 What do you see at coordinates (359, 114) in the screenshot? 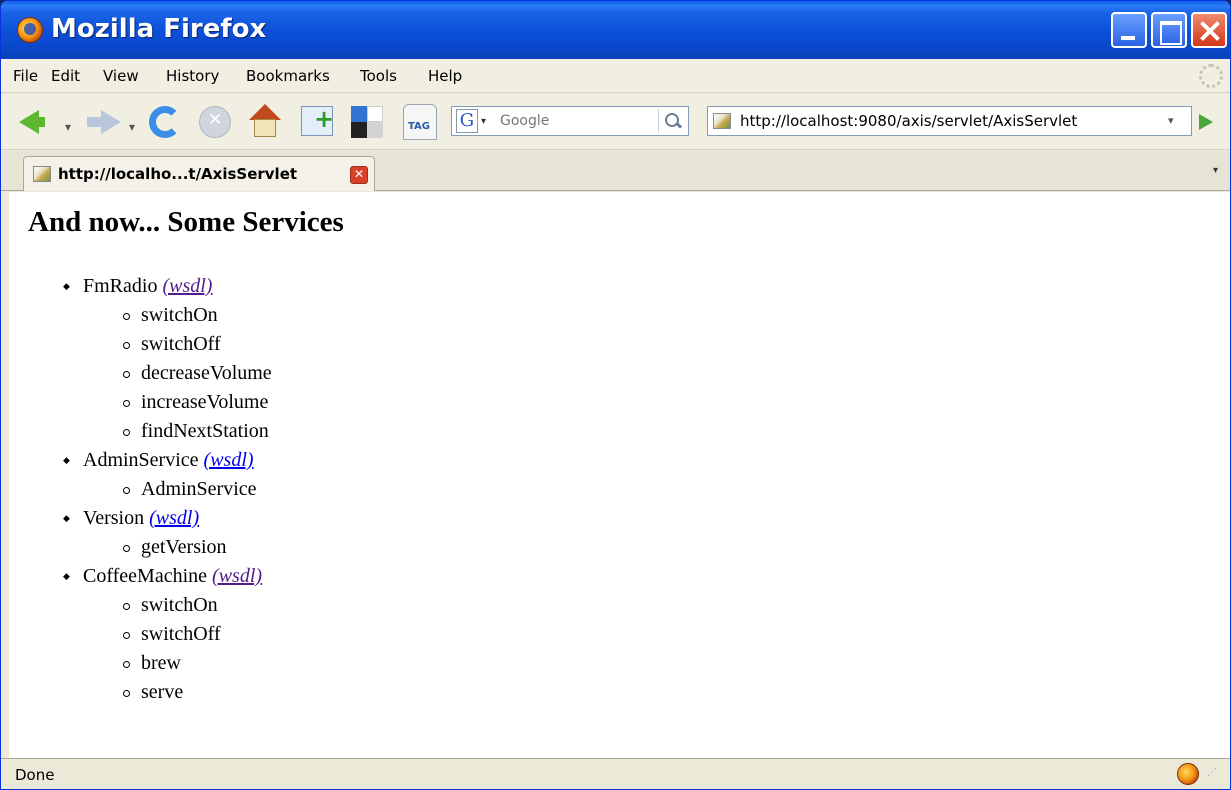
I see `delicious-square-blue` at bounding box center [359, 114].